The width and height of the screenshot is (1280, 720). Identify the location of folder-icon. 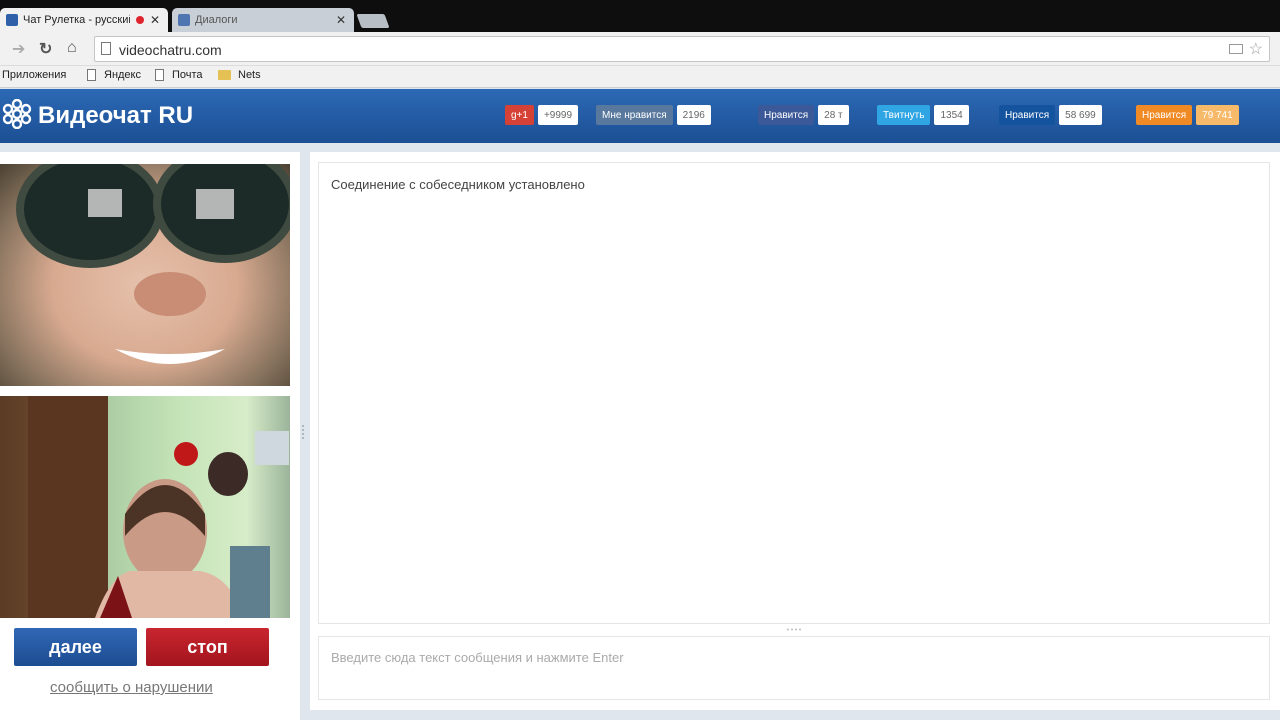
(224, 75).